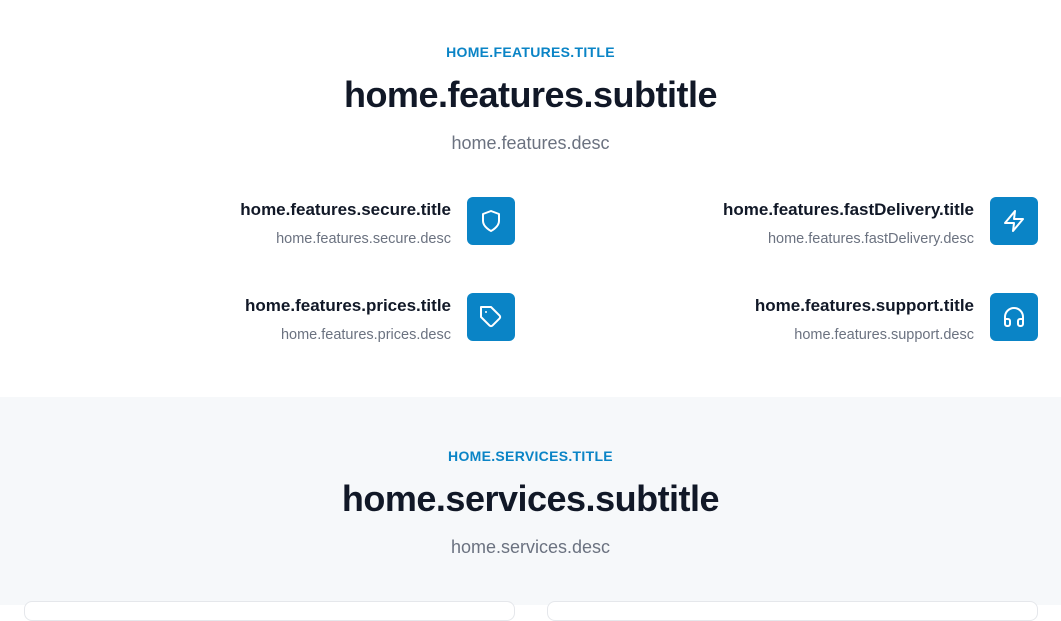 The height and width of the screenshot is (621, 1061). What do you see at coordinates (848, 209) in the screenshot?
I see `feature-title: home.features.fastDelivery.title` at bounding box center [848, 209].